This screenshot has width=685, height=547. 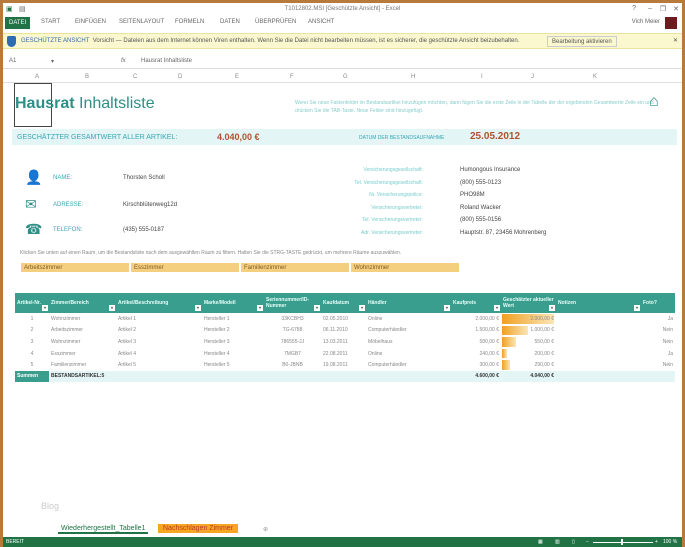 What do you see at coordinates (489, 341) in the screenshot?
I see `cell-text: 580,00 €` at bounding box center [489, 341].